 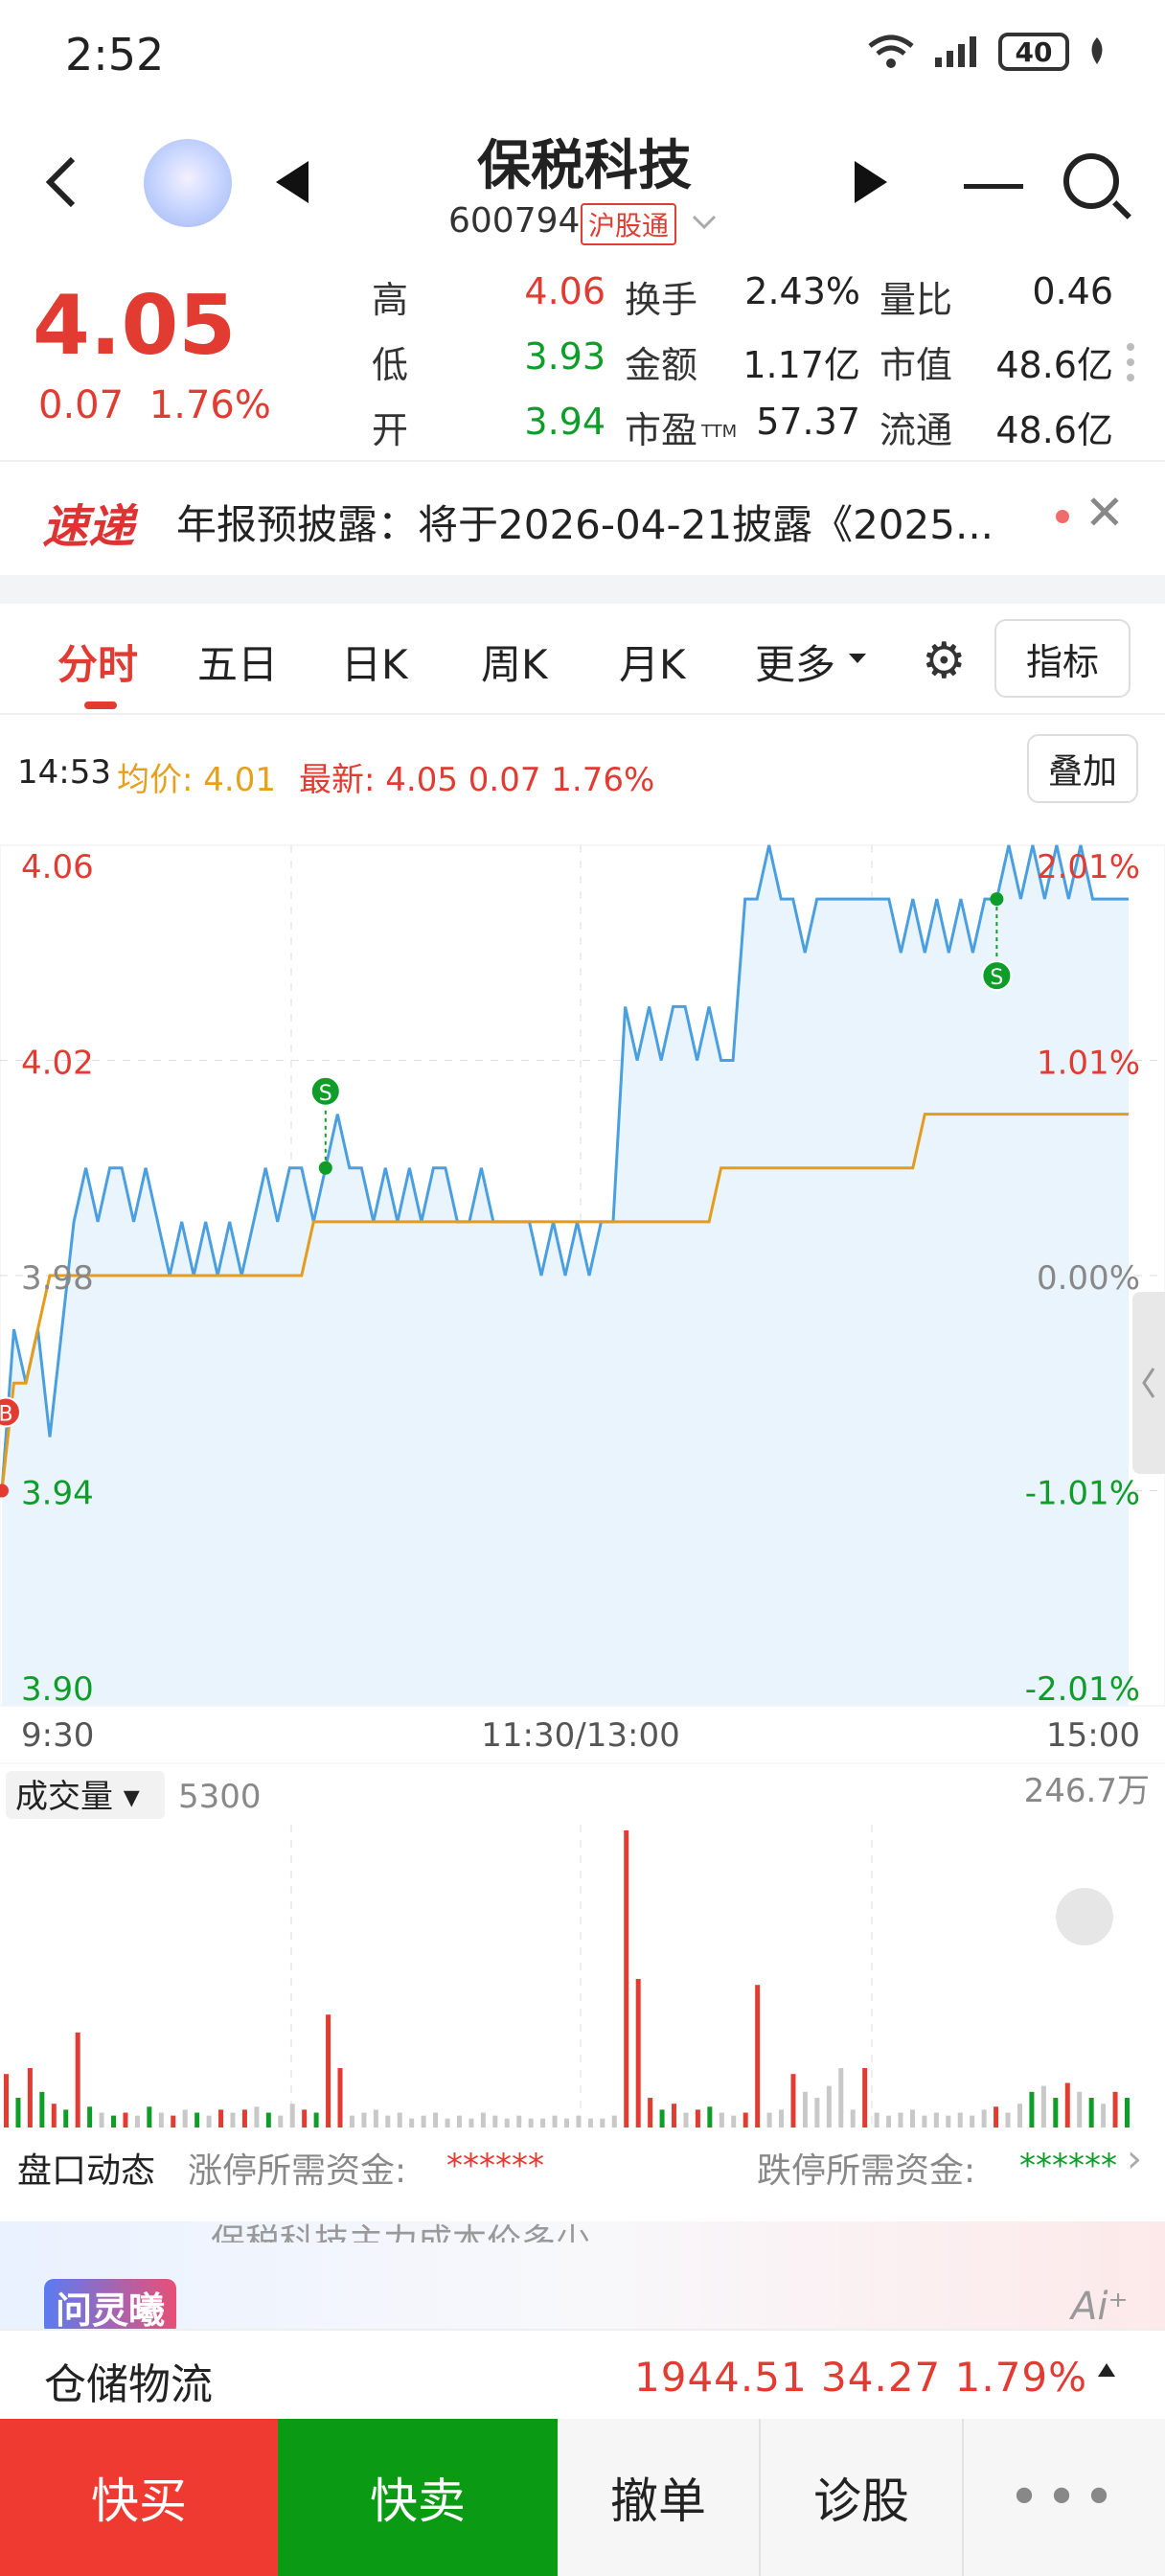 I want to click on gear-icon: ⚙, so click(x=944, y=661).